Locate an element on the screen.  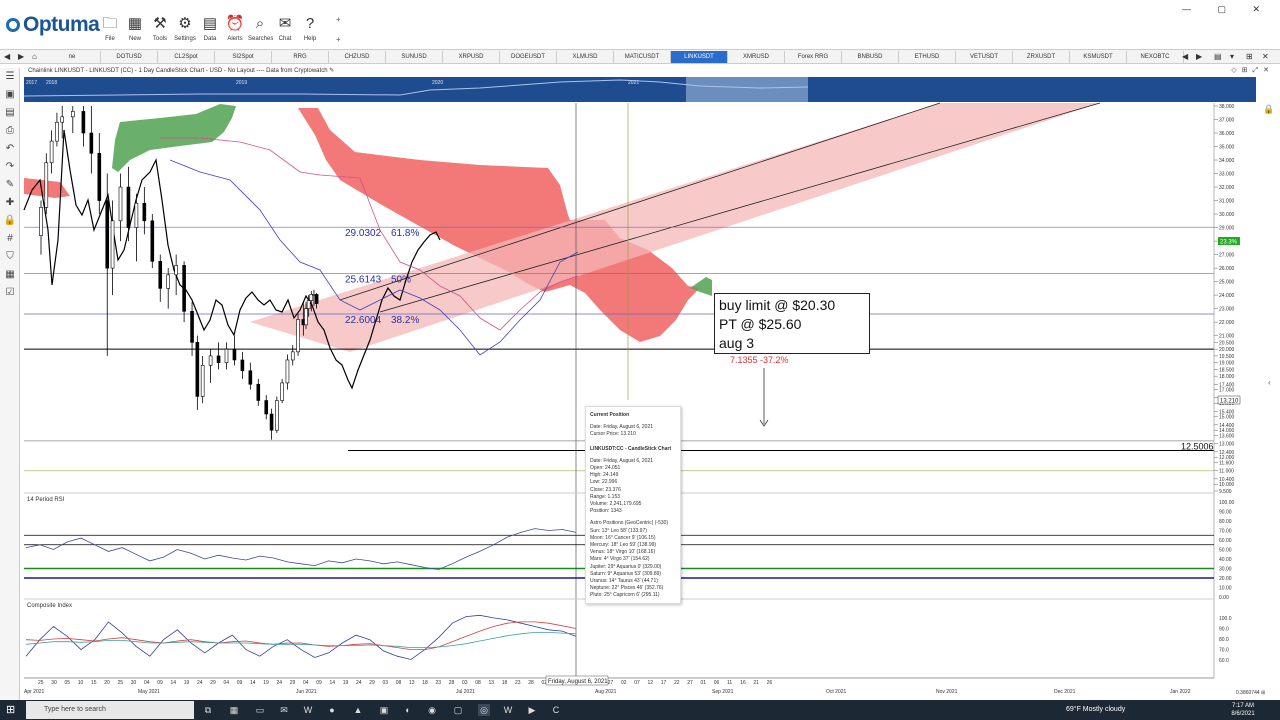
x-axis-month-label: Jun 2021 is located at coordinates (306, 692).